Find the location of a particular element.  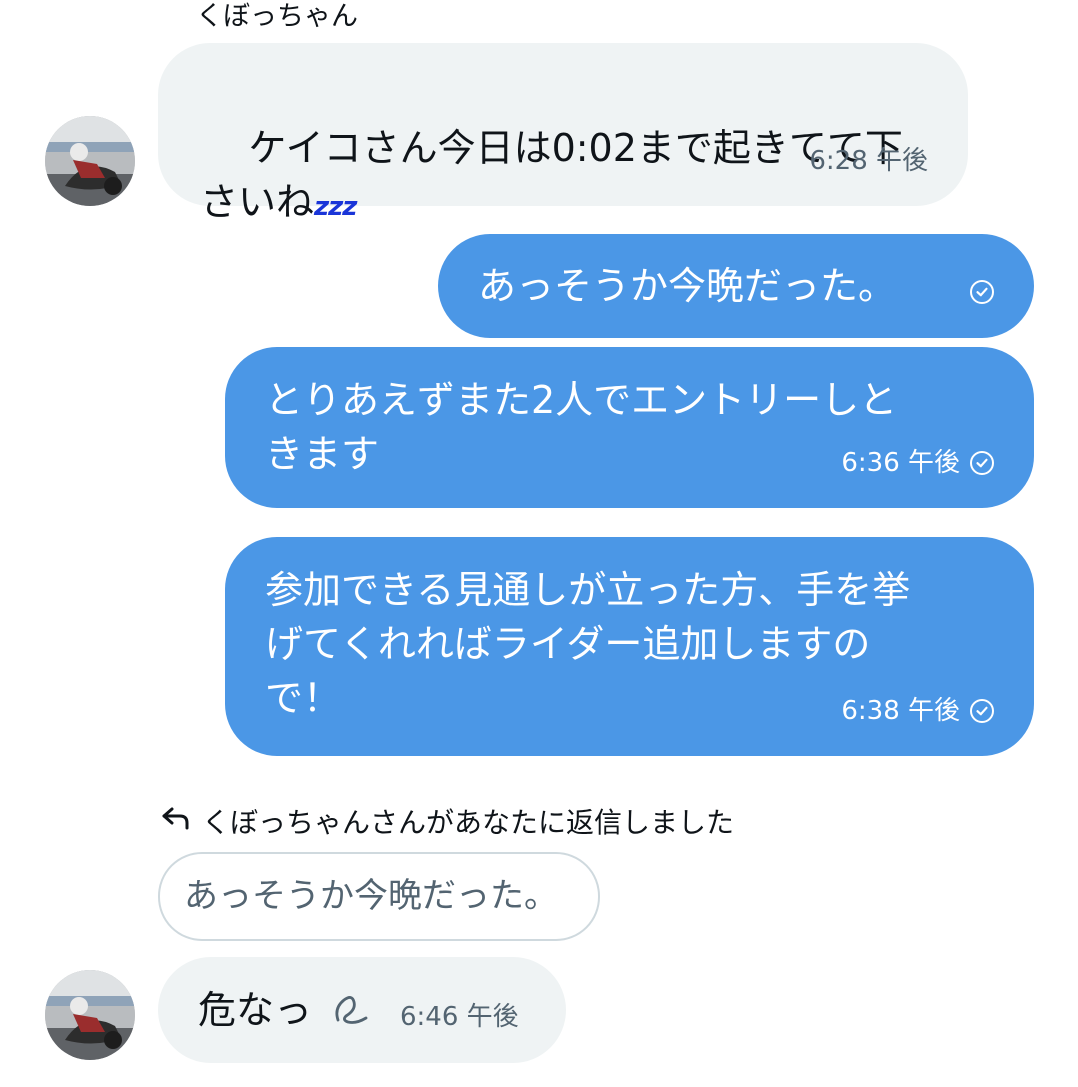

message-text: 危なっ is located at coordinates (255, 1010).